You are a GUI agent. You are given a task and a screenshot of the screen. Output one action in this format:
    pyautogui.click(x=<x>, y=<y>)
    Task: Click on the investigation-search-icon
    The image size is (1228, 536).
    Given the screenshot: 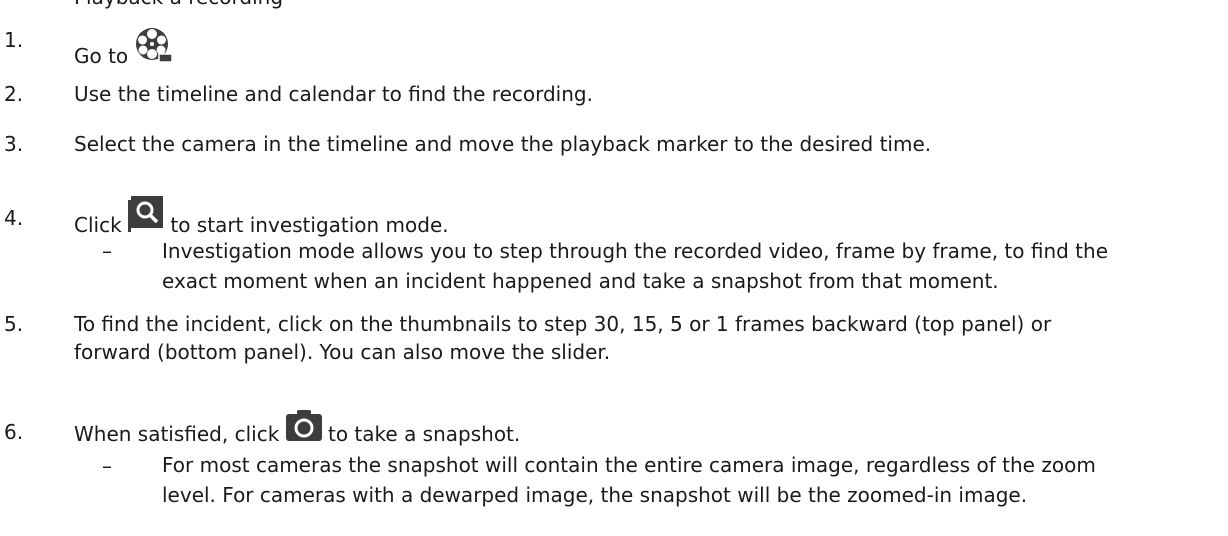 What is the action you would take?
    pyautogui.click(x=146, y=217)
    